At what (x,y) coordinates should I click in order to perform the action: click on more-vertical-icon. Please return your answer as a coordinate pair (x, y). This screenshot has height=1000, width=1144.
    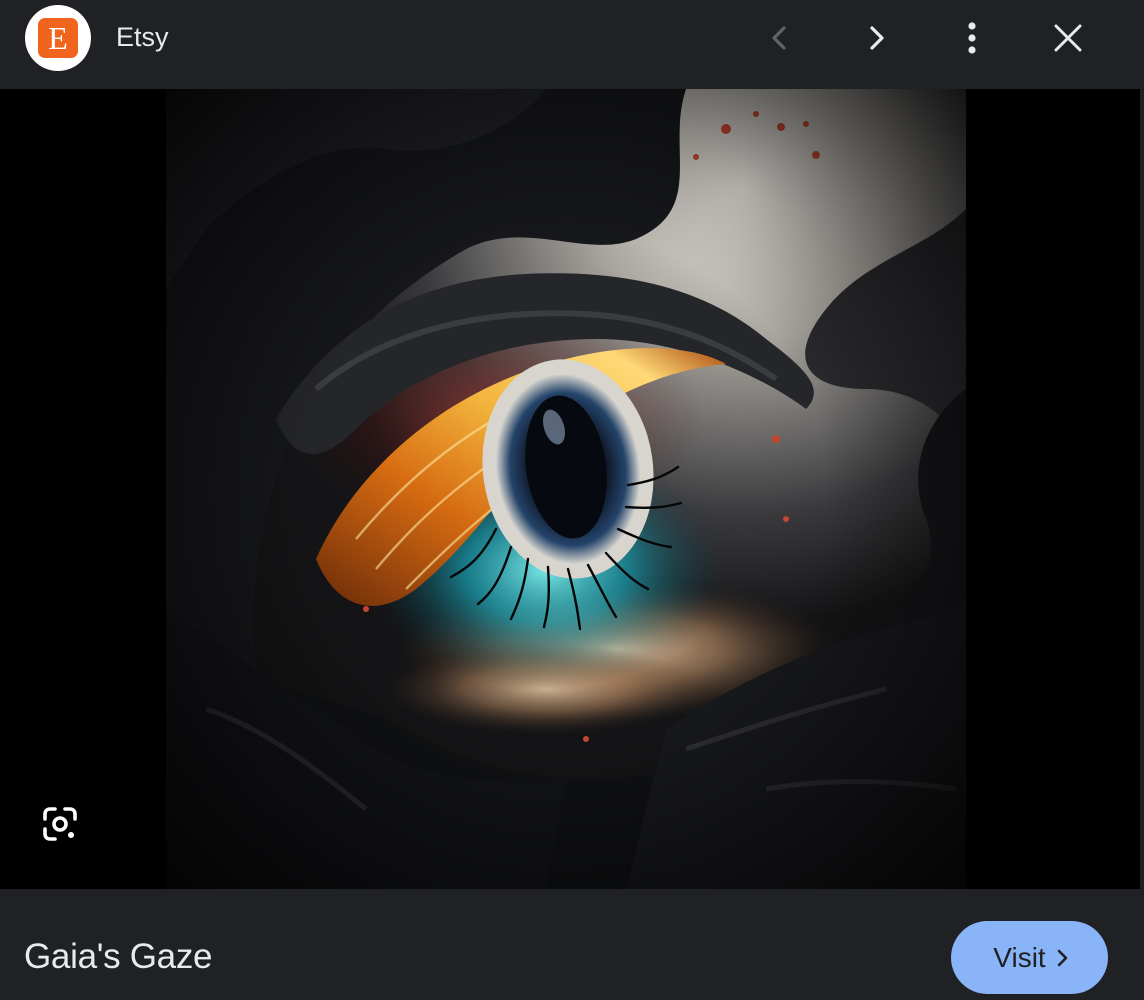
    Looking at the image, I should click on (972, 38).